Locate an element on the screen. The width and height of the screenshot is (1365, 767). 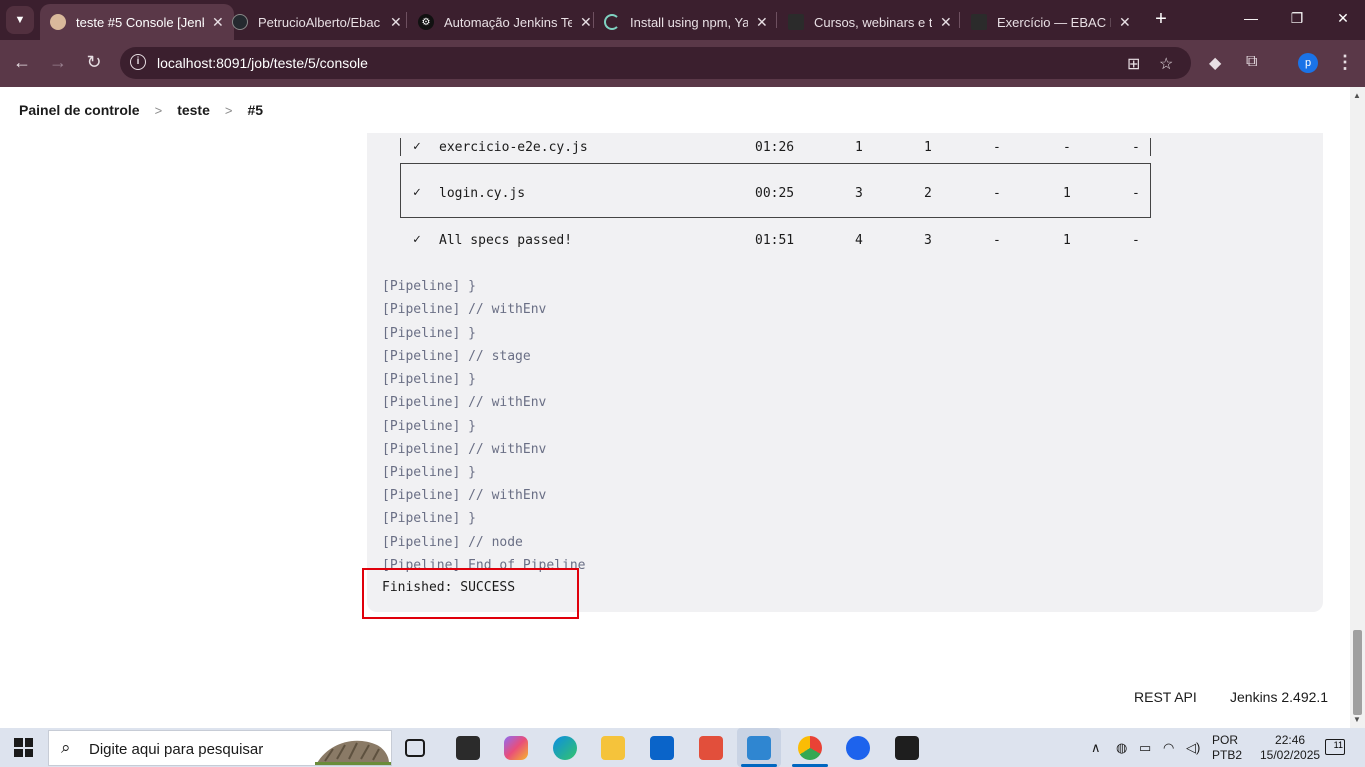
spec-passing: 1 is located at coordinates (928, 147).